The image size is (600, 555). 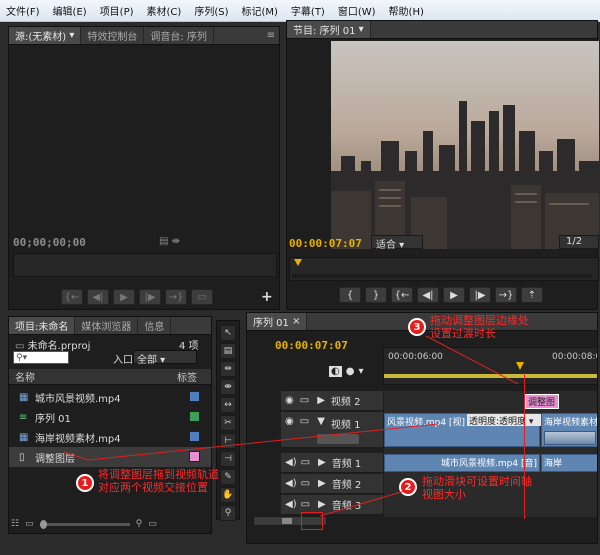 I want to click on arrow-line-1b, so click(x=76, y=456).